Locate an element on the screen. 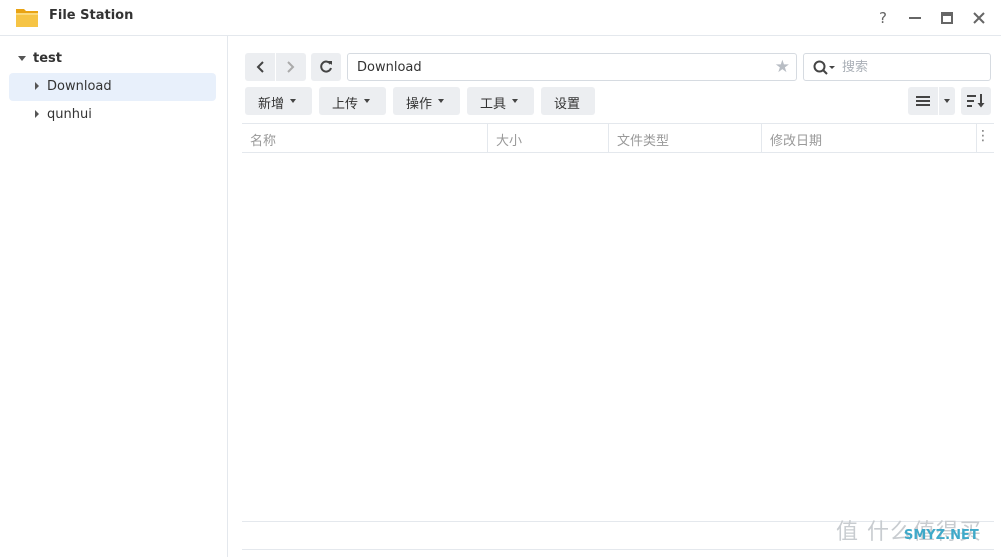 This screenshot has height=557, width=1001. column-header-name: 名称 is located at coordinates (365, 138).